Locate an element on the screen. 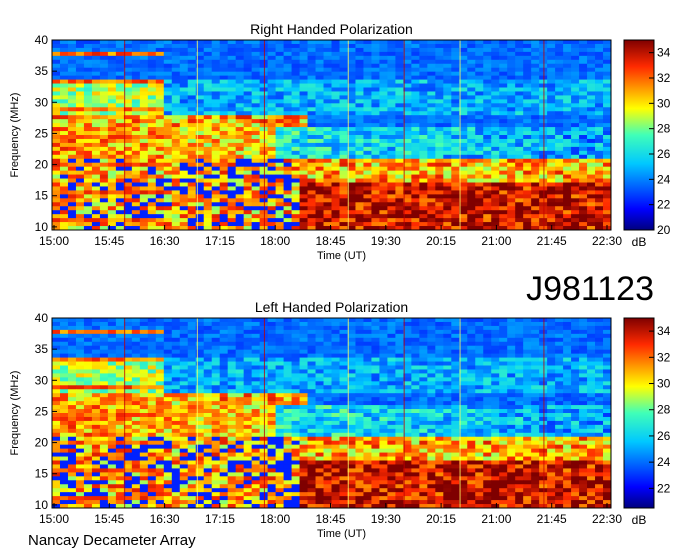  rhp-y-tick-label: 30 is located at coordinates (42, 102).